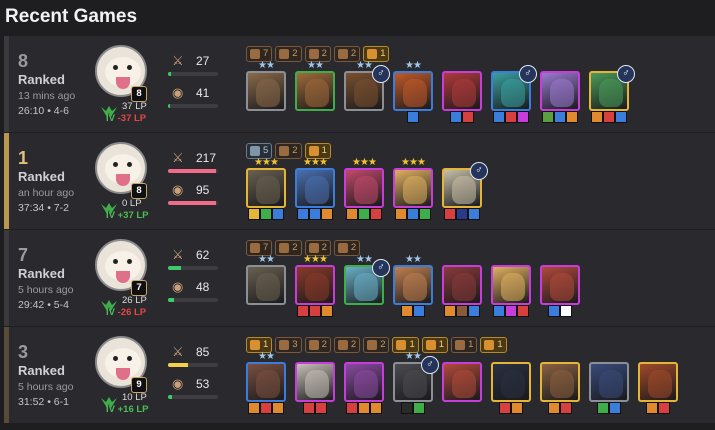  I want to click on trait-count: 2, so click(295, 247).